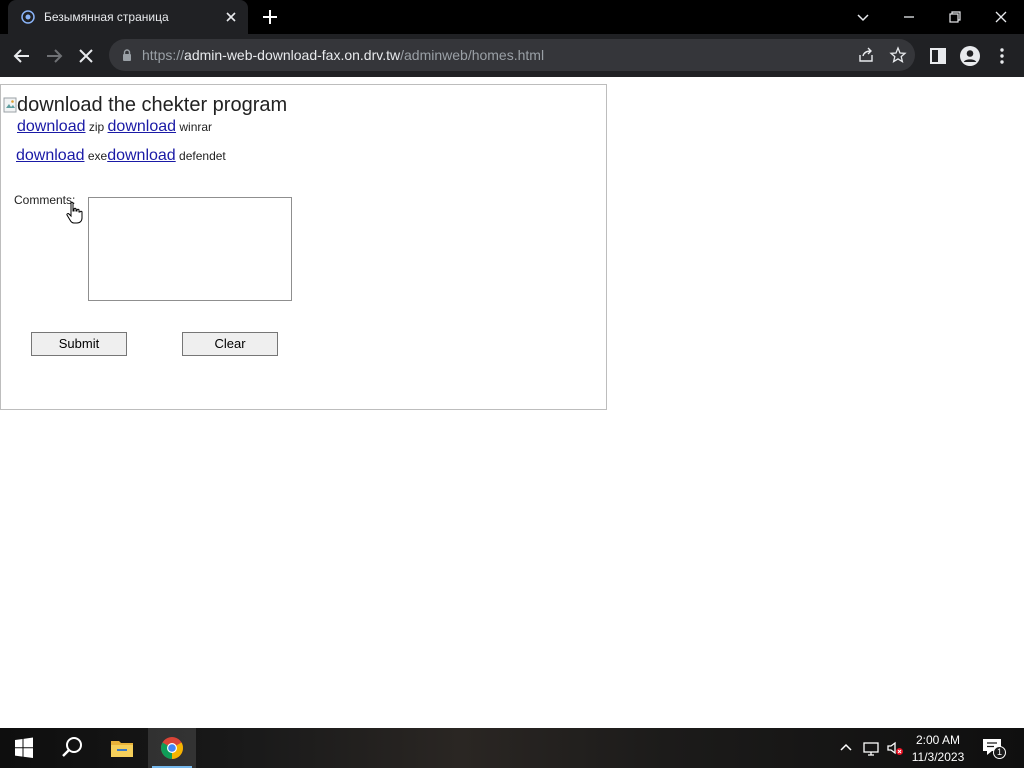  Describe the element at coordinates (122, 748) in the screenshot. I see `file-explorer-icon` at that location.